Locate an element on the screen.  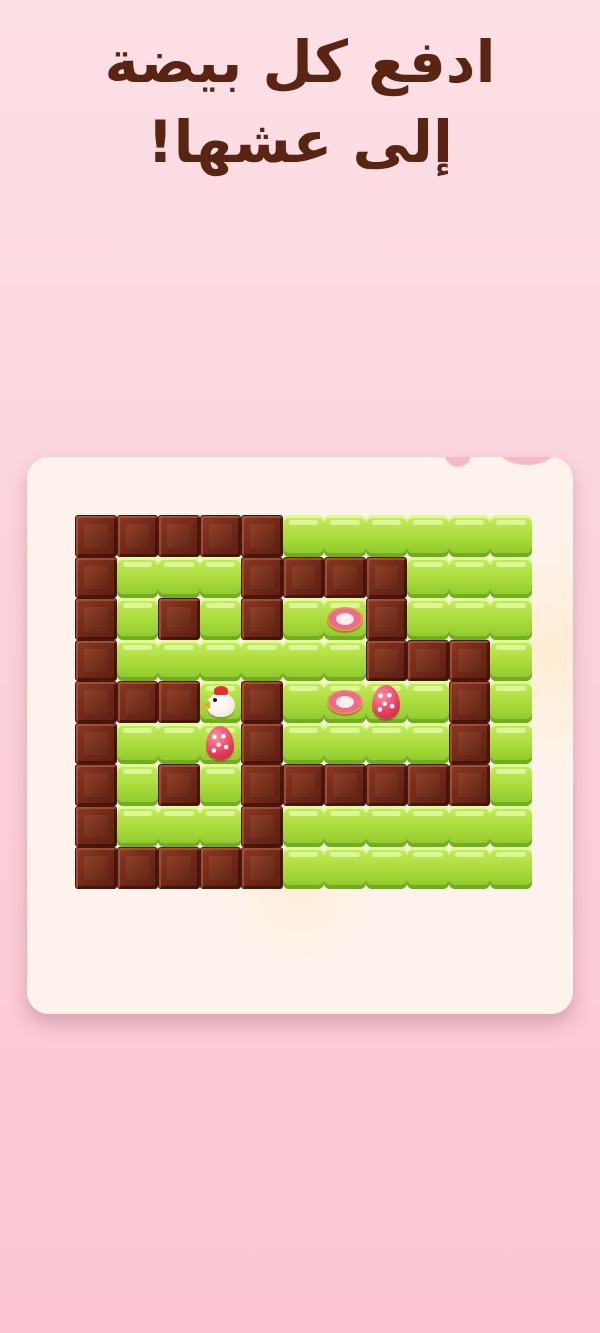
instruction-line-1: ادفع كل بيضة is located at coordinates (300, 62).